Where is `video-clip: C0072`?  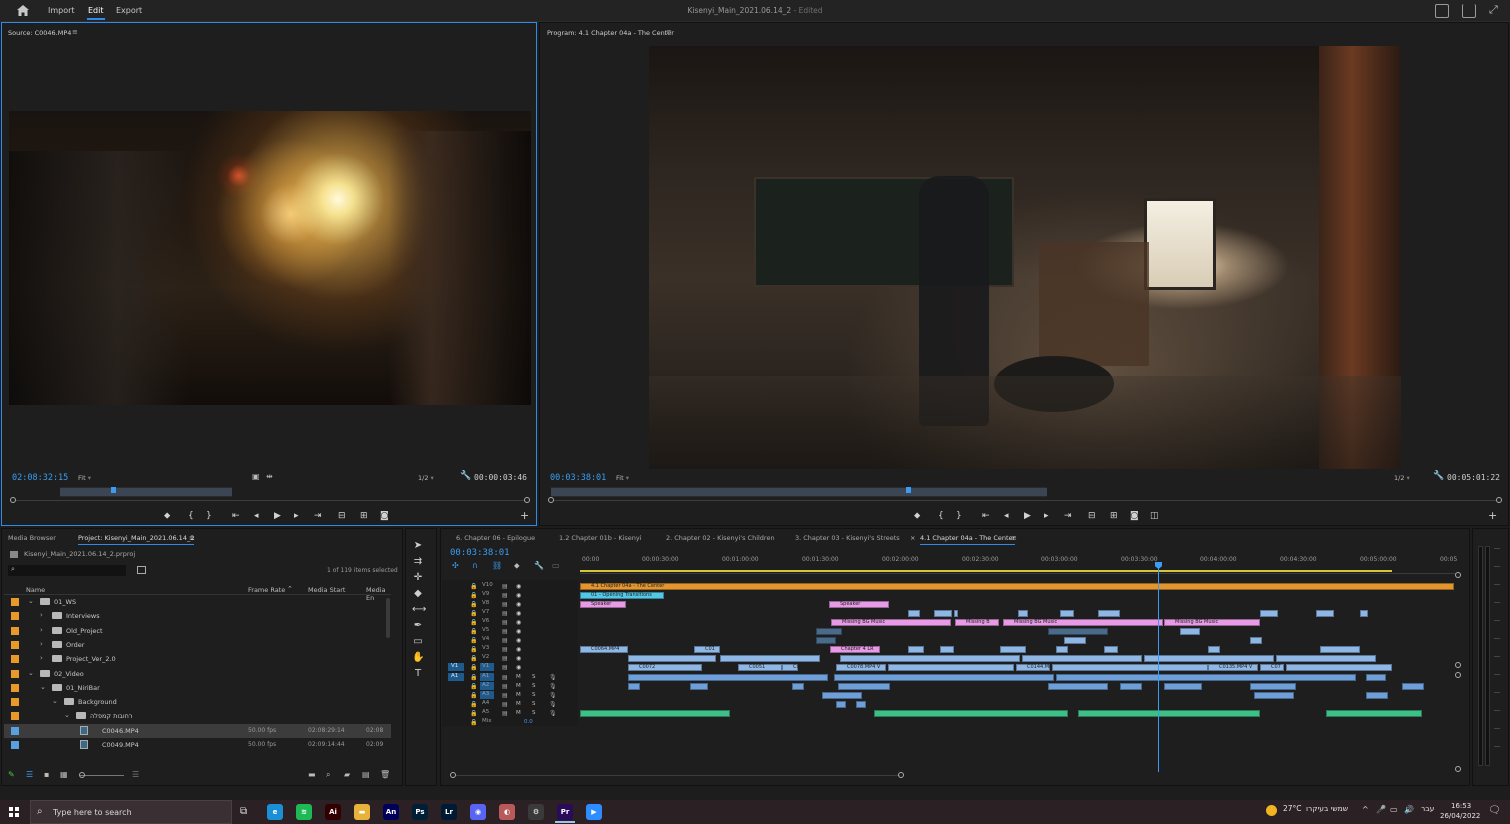
video-clip: C0072 is located at coordinates (665, 667).